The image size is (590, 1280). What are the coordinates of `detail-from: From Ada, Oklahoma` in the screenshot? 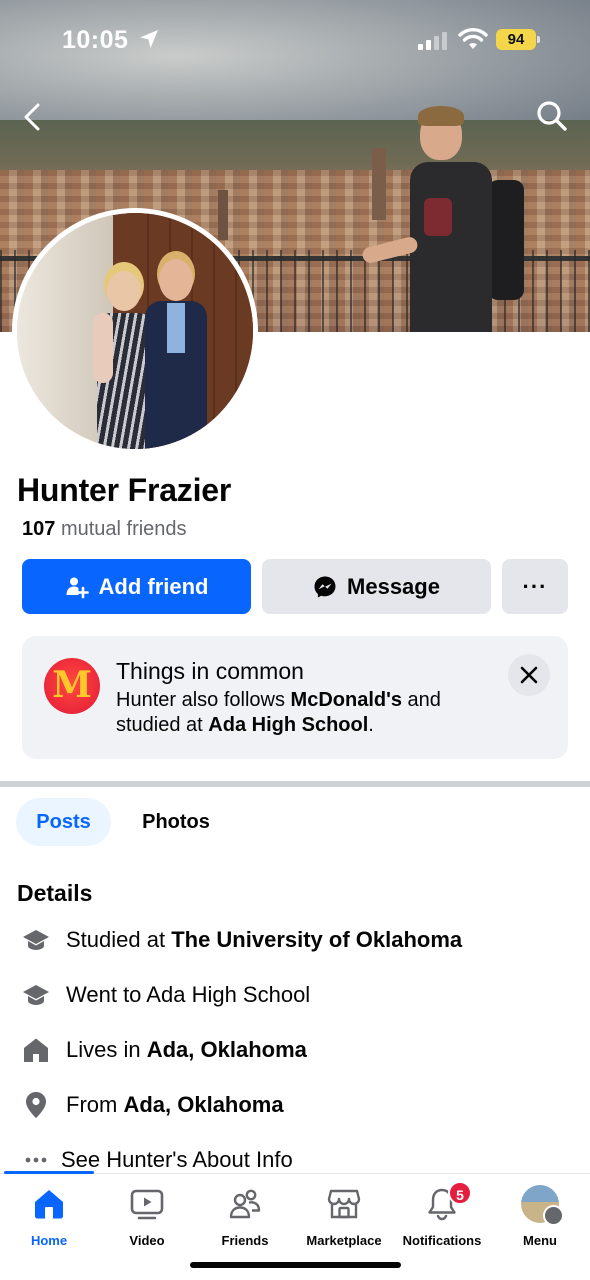 It's located at (153, 1105).